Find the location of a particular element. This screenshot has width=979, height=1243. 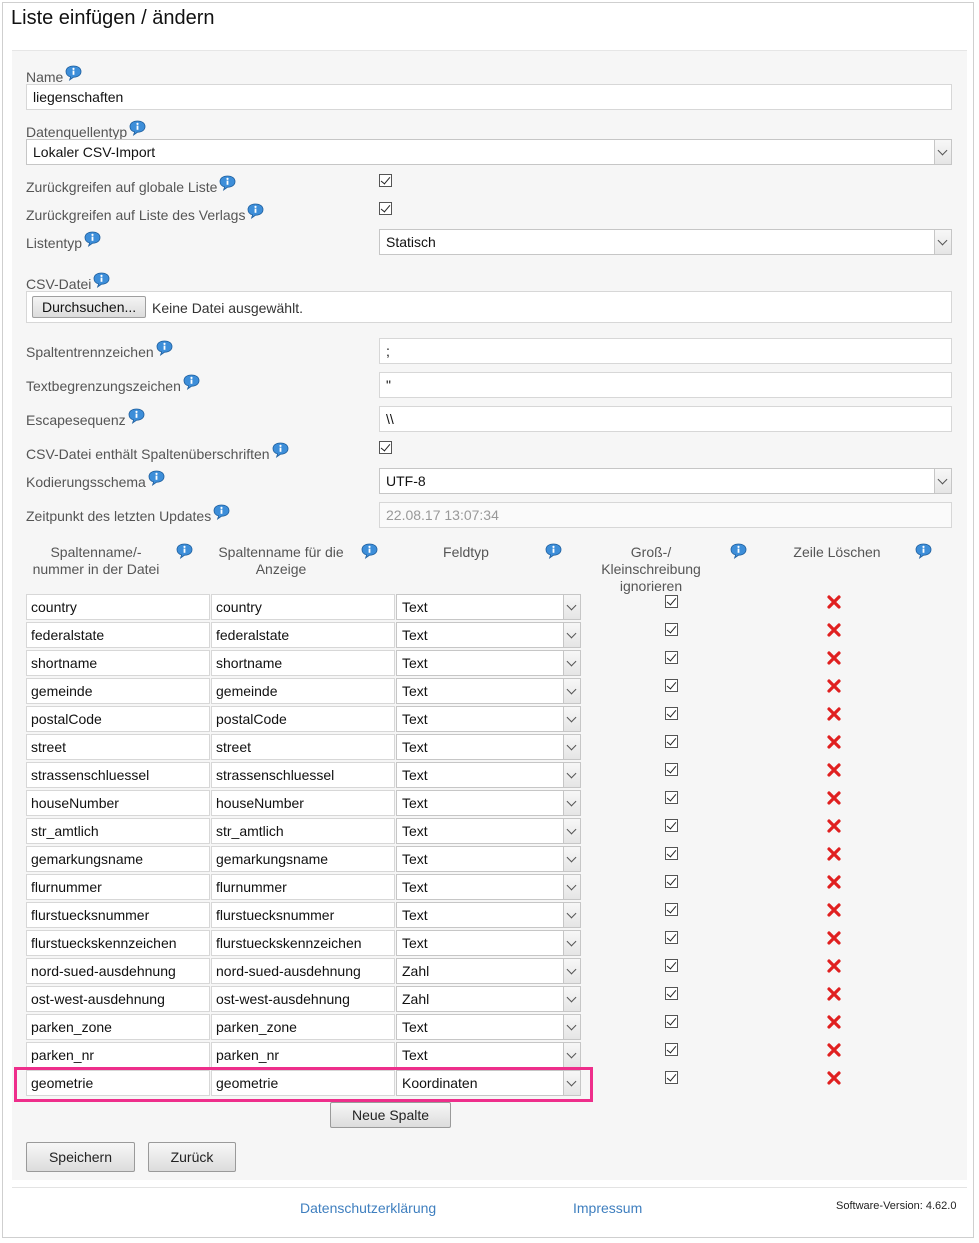

display-column-input: flurstueckskennzeichen is located at coordinates (303, 943).